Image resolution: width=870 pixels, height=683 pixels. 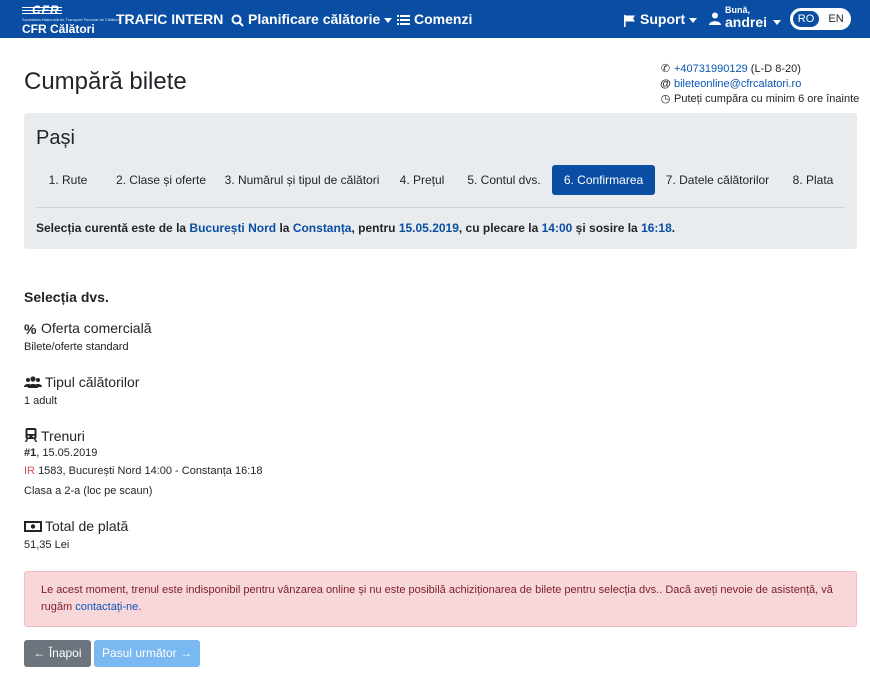 I want to click on total-value: 51,35 Lei, so click(x=47, y=545).